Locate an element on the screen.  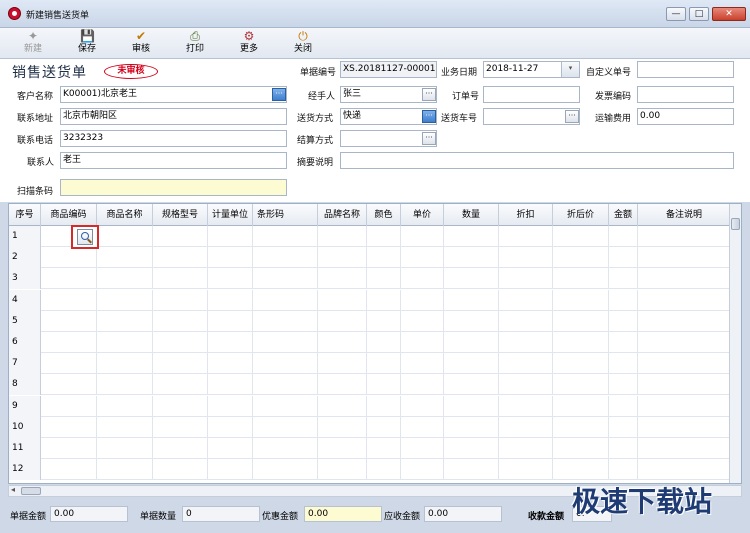
car-lookup-button: ··· is located at coordinates (572, 116).